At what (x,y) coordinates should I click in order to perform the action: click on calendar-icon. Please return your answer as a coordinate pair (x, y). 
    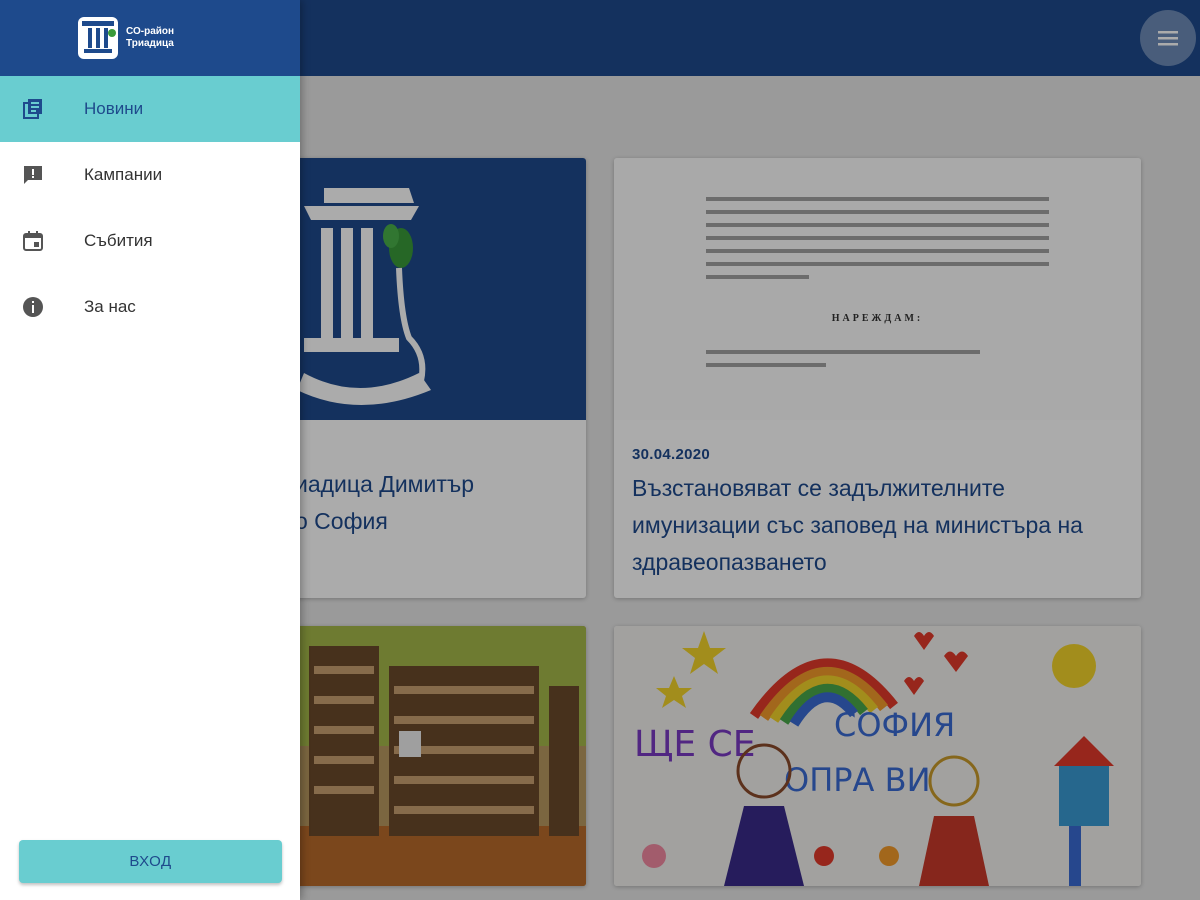
    Looking at the image, I should click on (33, 241).